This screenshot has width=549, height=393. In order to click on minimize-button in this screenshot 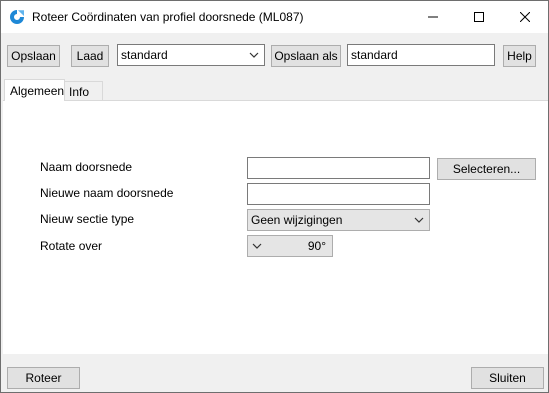, I will do `click(433, 16)`.